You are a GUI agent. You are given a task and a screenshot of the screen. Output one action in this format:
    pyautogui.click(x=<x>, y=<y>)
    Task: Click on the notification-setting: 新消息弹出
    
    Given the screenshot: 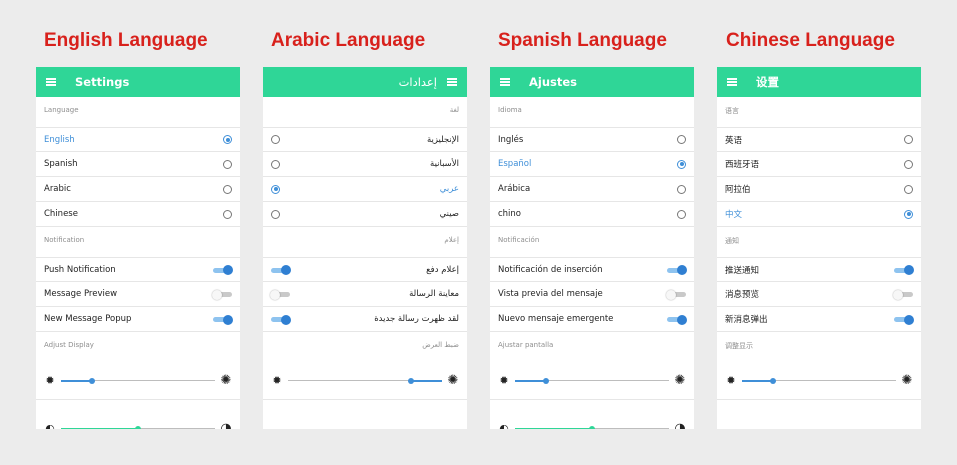 What is the action you would take?
    pyautogui.click(x=819, y=319)
    